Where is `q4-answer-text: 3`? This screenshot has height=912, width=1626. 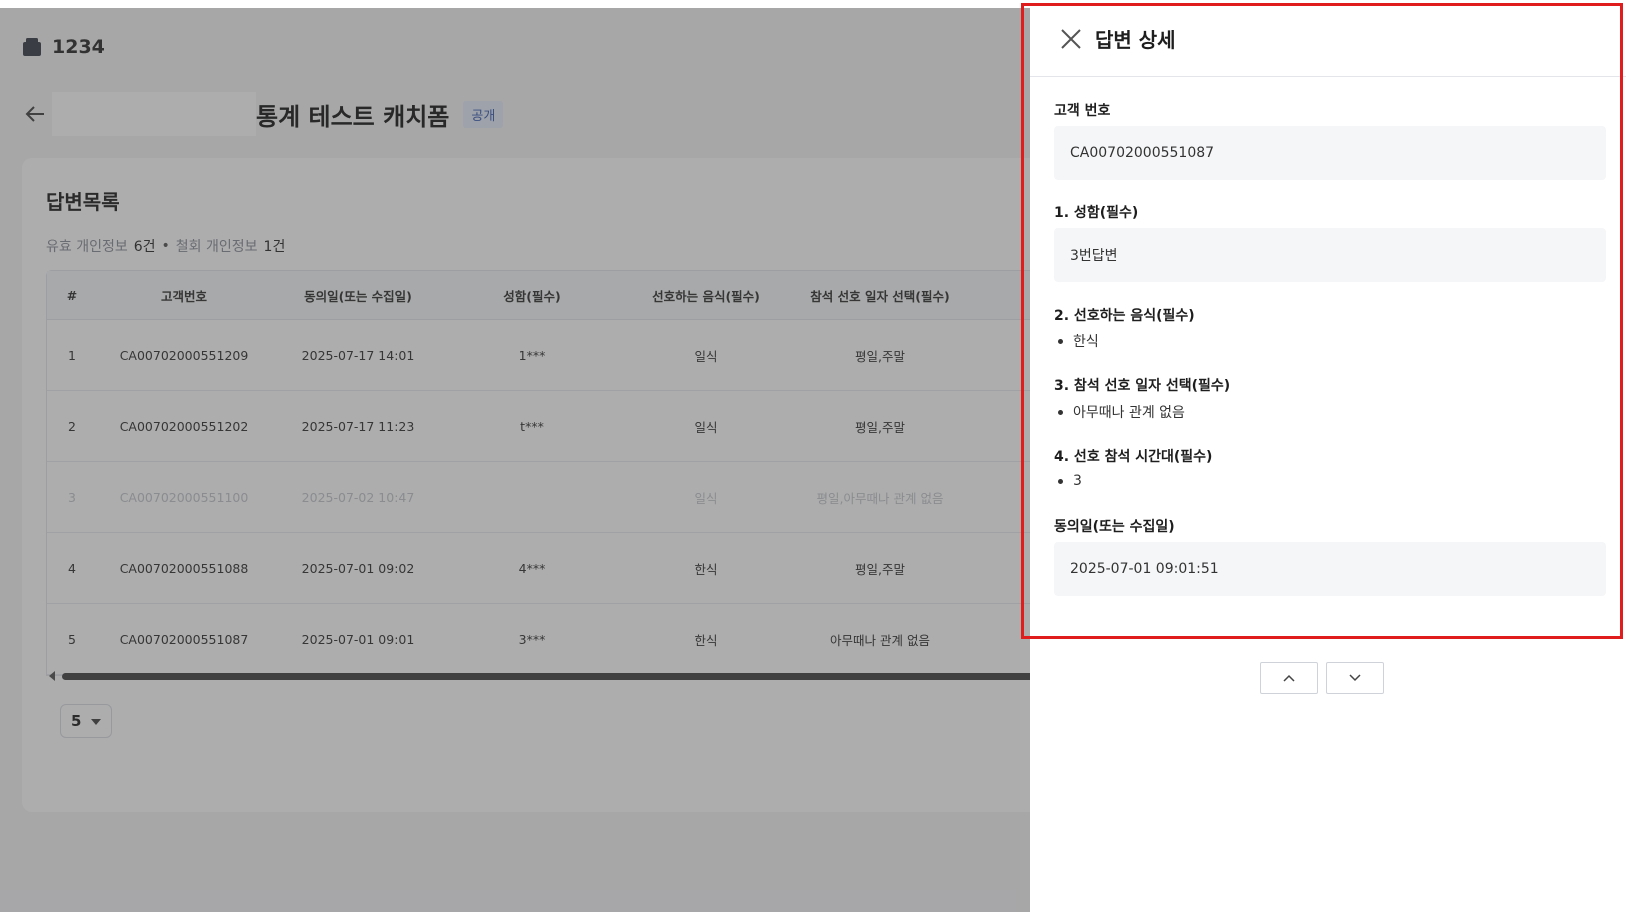
q4-answer-text: 3 is located at coordinates (1077, 481).